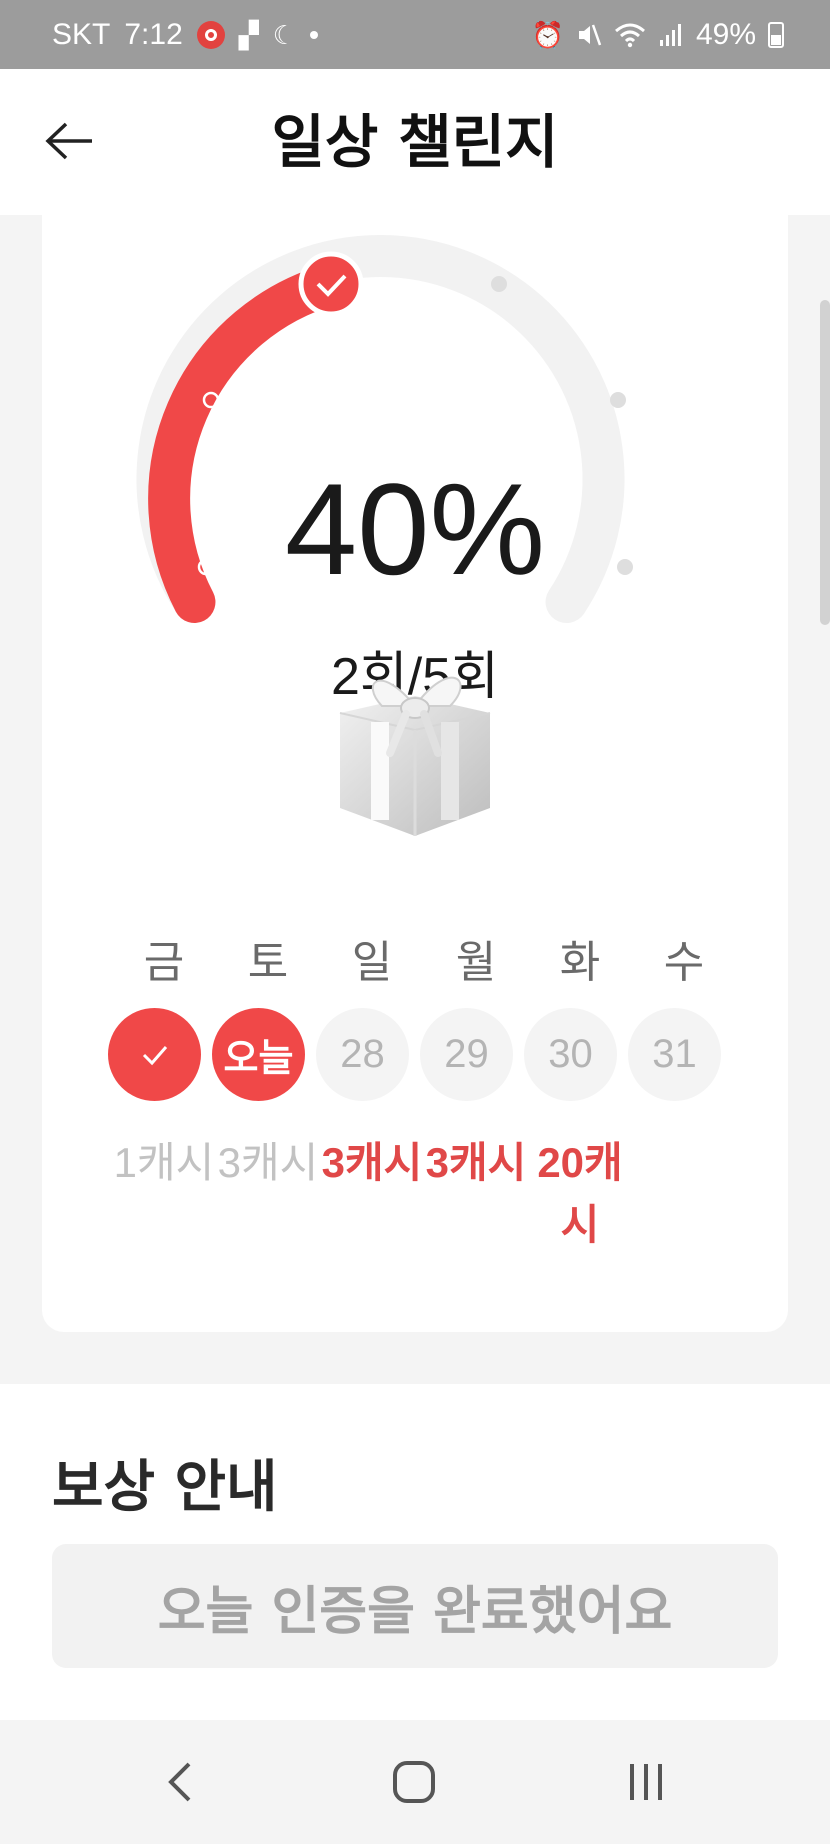 Image resolution: width=830 pixels, height=1844 pixels. I want to click on day-circle-date: 29, so click(466, 1054).